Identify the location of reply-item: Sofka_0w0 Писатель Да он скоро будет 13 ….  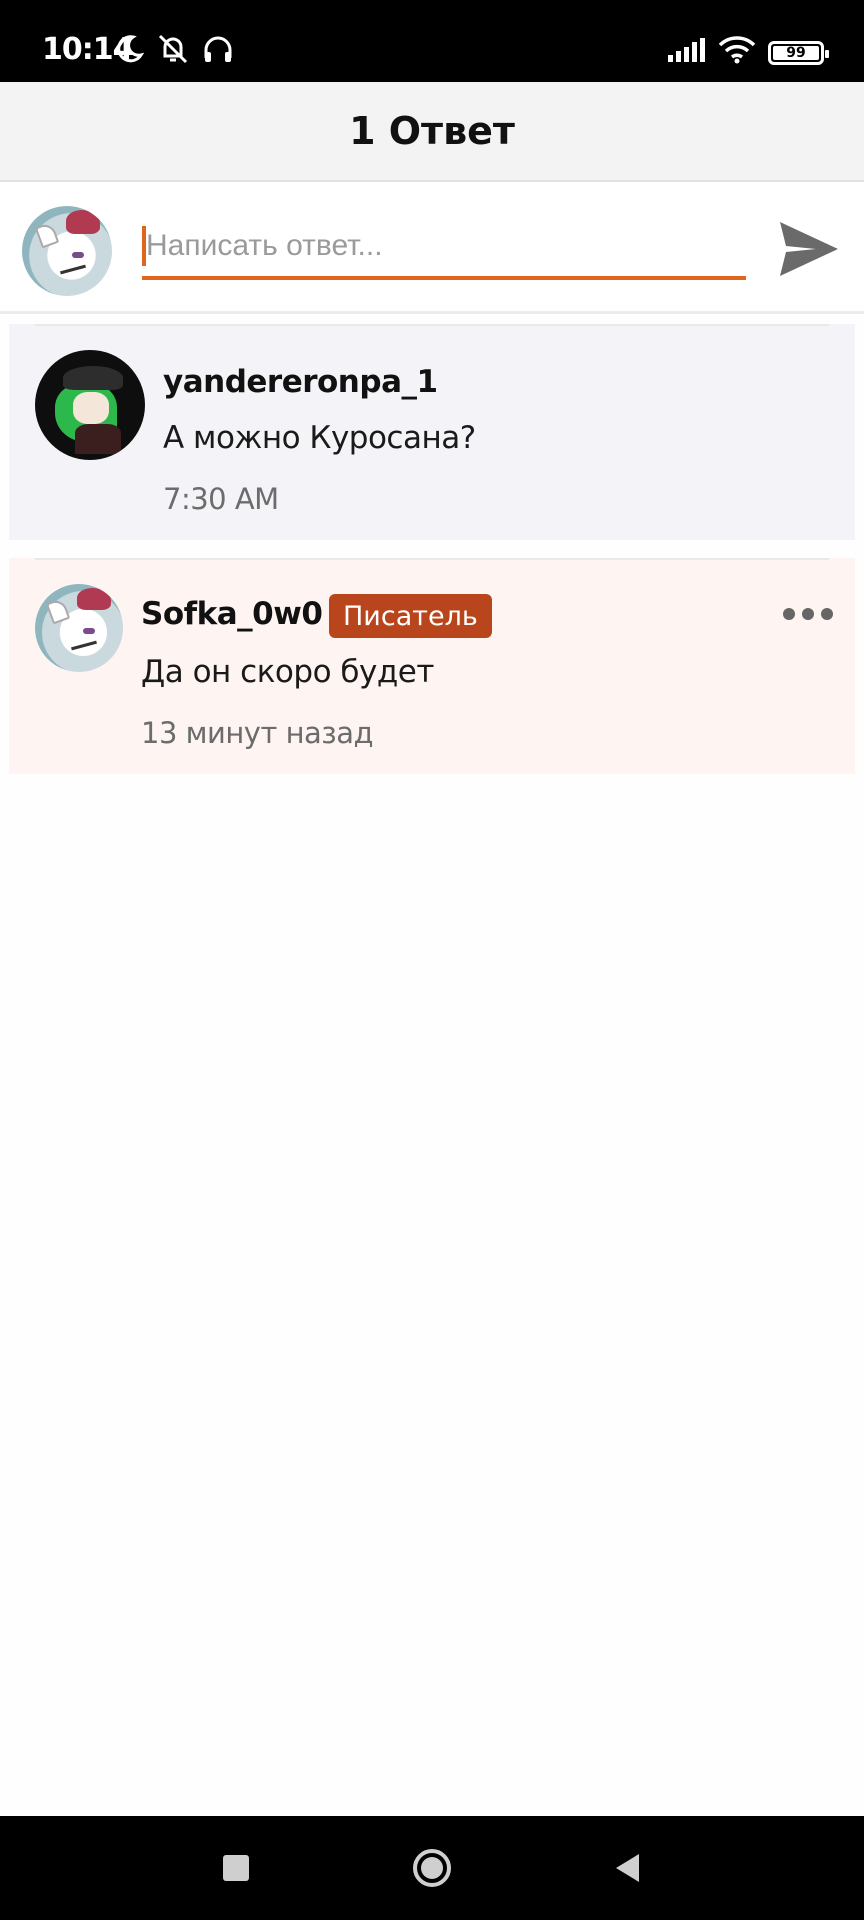
(432, 666).